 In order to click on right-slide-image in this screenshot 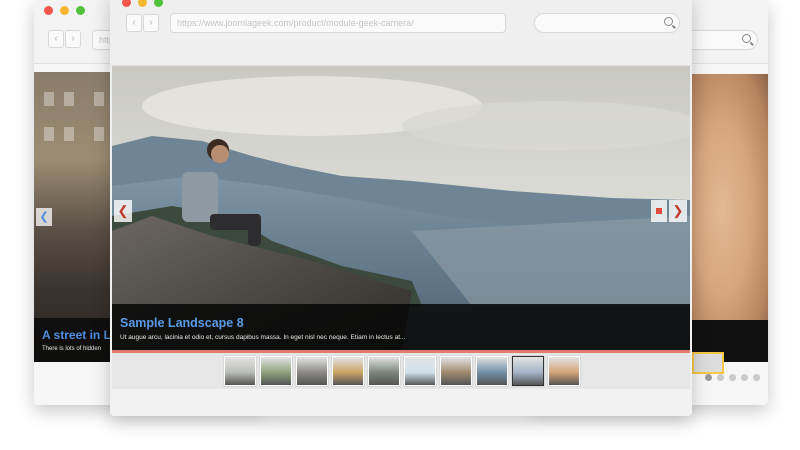, I will do `click(730, 197)`.